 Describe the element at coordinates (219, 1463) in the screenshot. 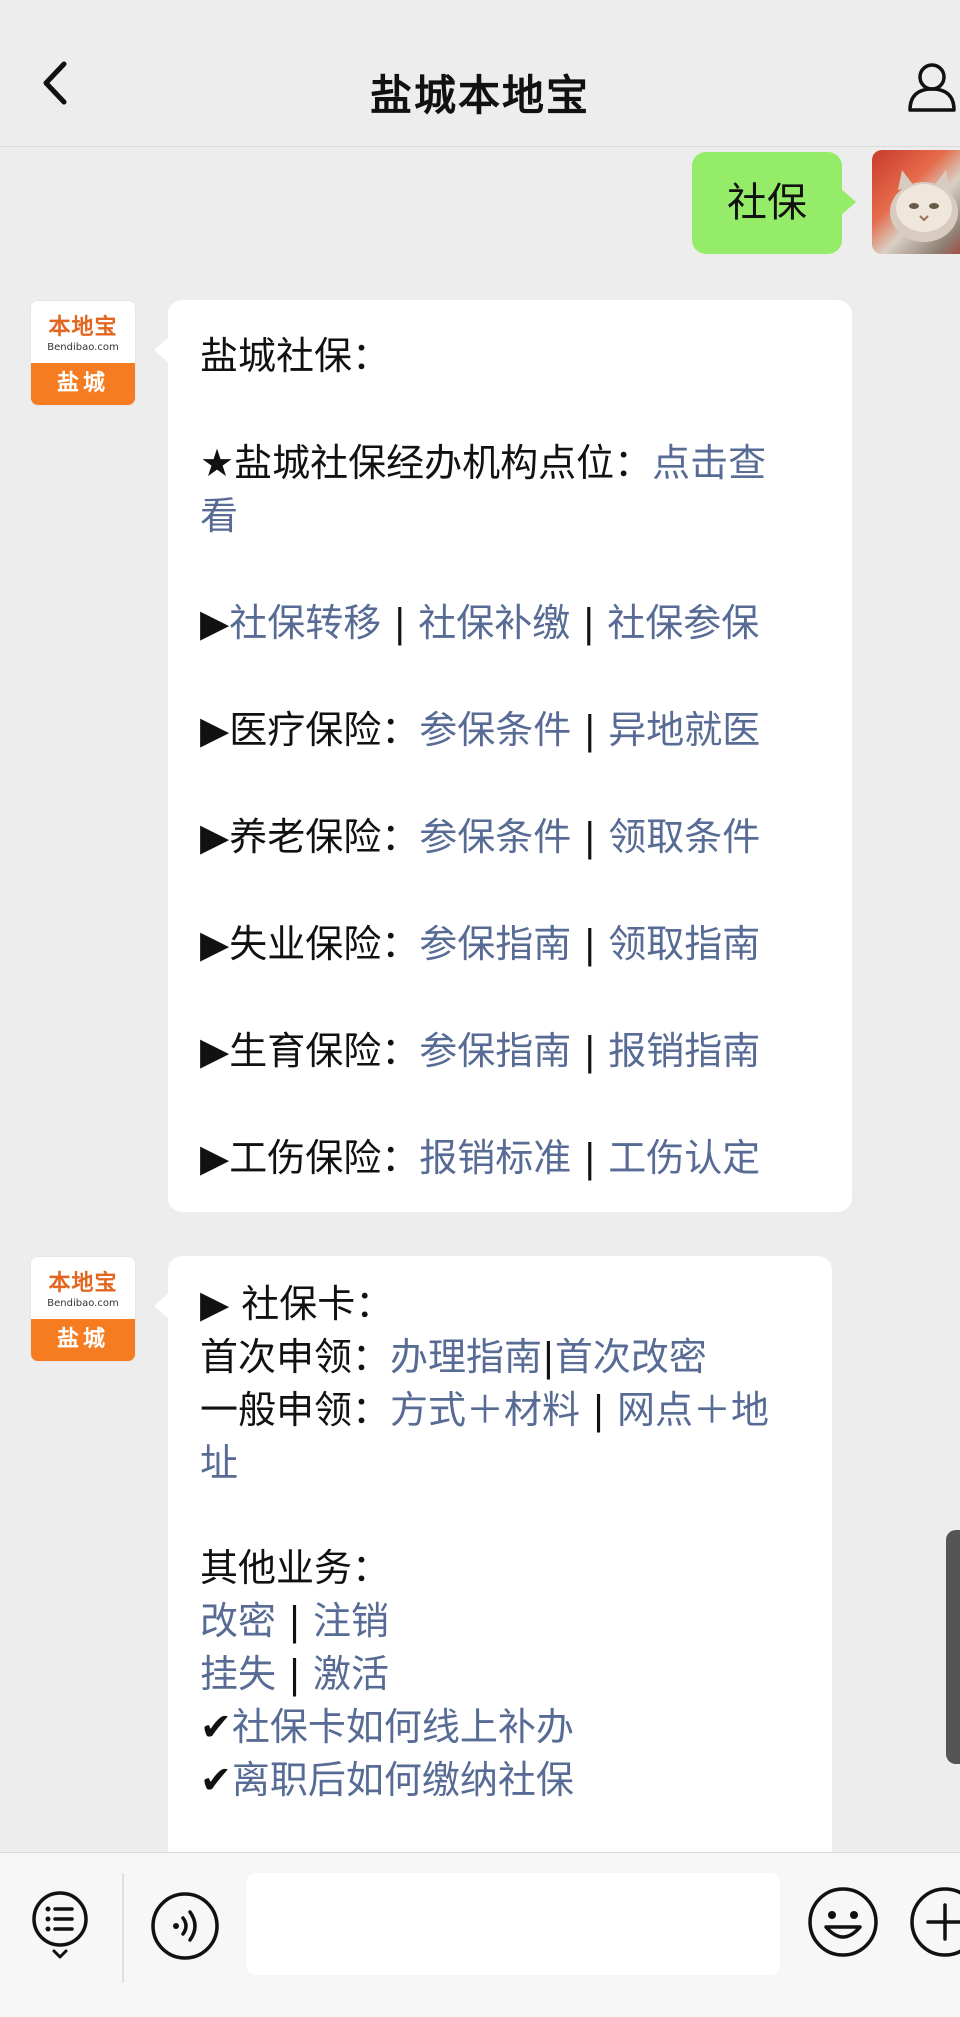

I see `outlet-address-link-cont: 址` at that location.